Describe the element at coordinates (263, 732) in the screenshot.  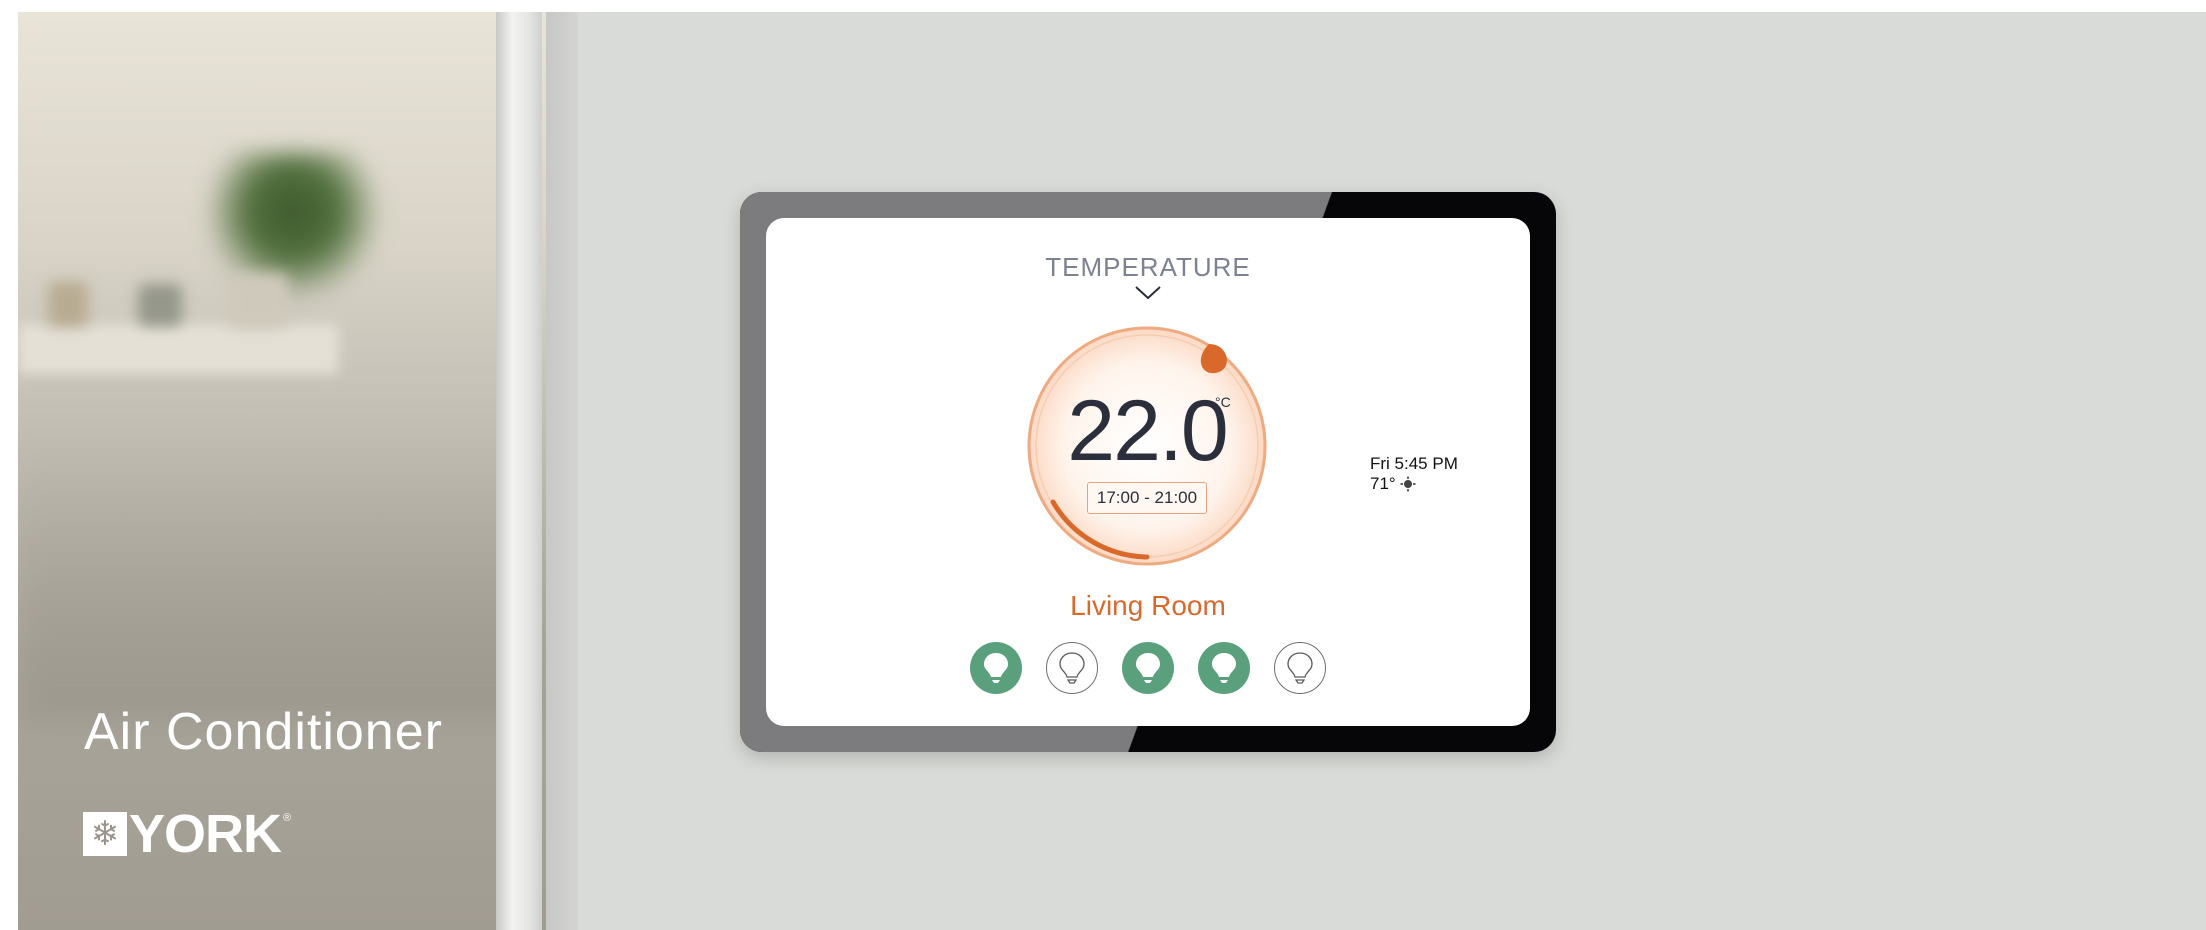
I see `product-title: Air Conditioner` at that location.